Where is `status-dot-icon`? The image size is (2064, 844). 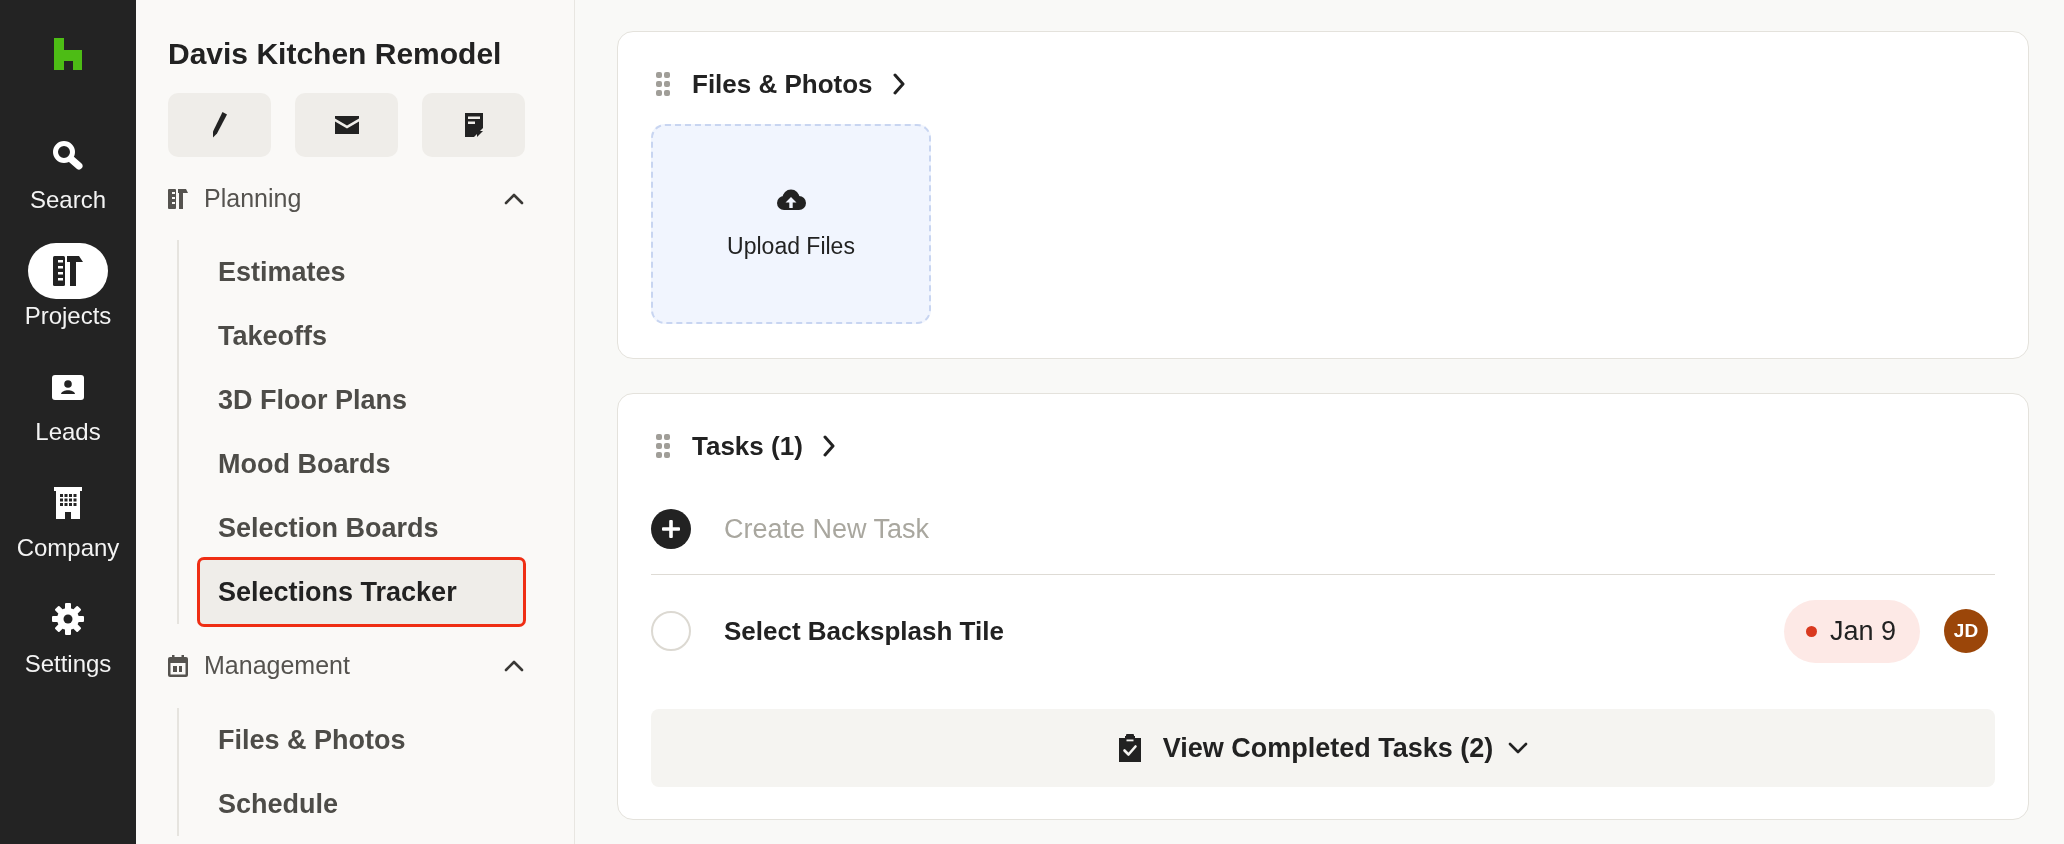 status-dot-icon is located at coordinates (1811, 631).